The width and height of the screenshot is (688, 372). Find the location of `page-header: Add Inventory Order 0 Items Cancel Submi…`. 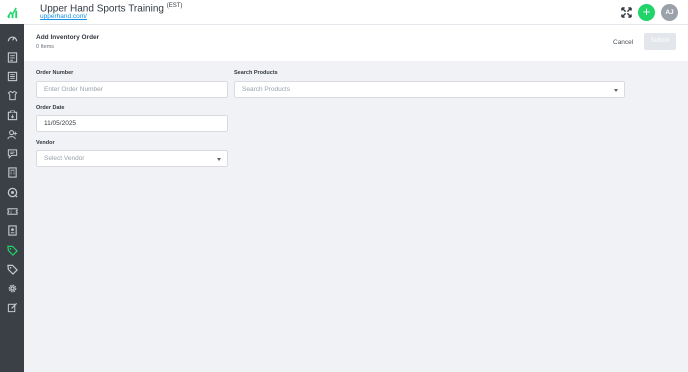

page-header: Add Inventory Order 0 Items Cancel Submi… is located at coordinates (356, 43).